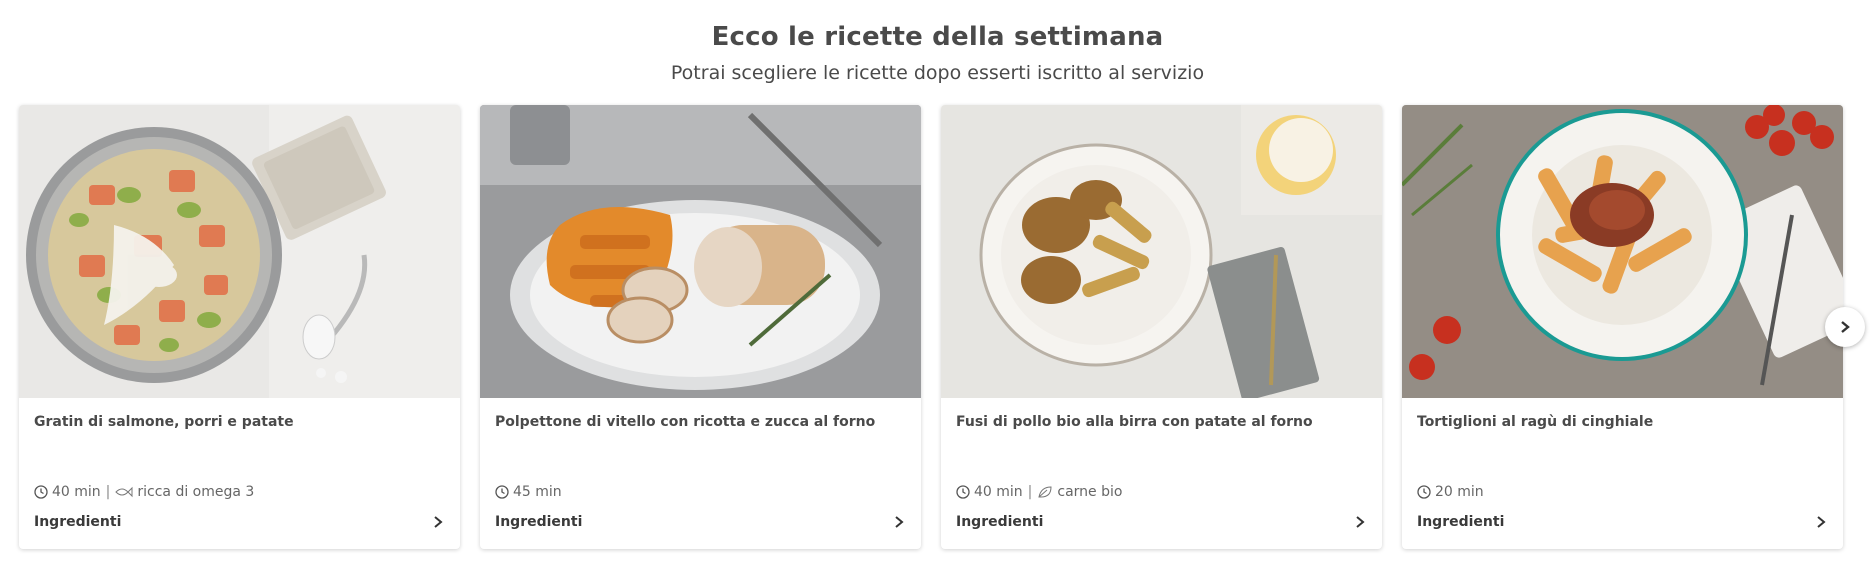  Describe the element at coordinates (1459, 492) in the screenshot. I see `recipe-time: 20 min` at that location.